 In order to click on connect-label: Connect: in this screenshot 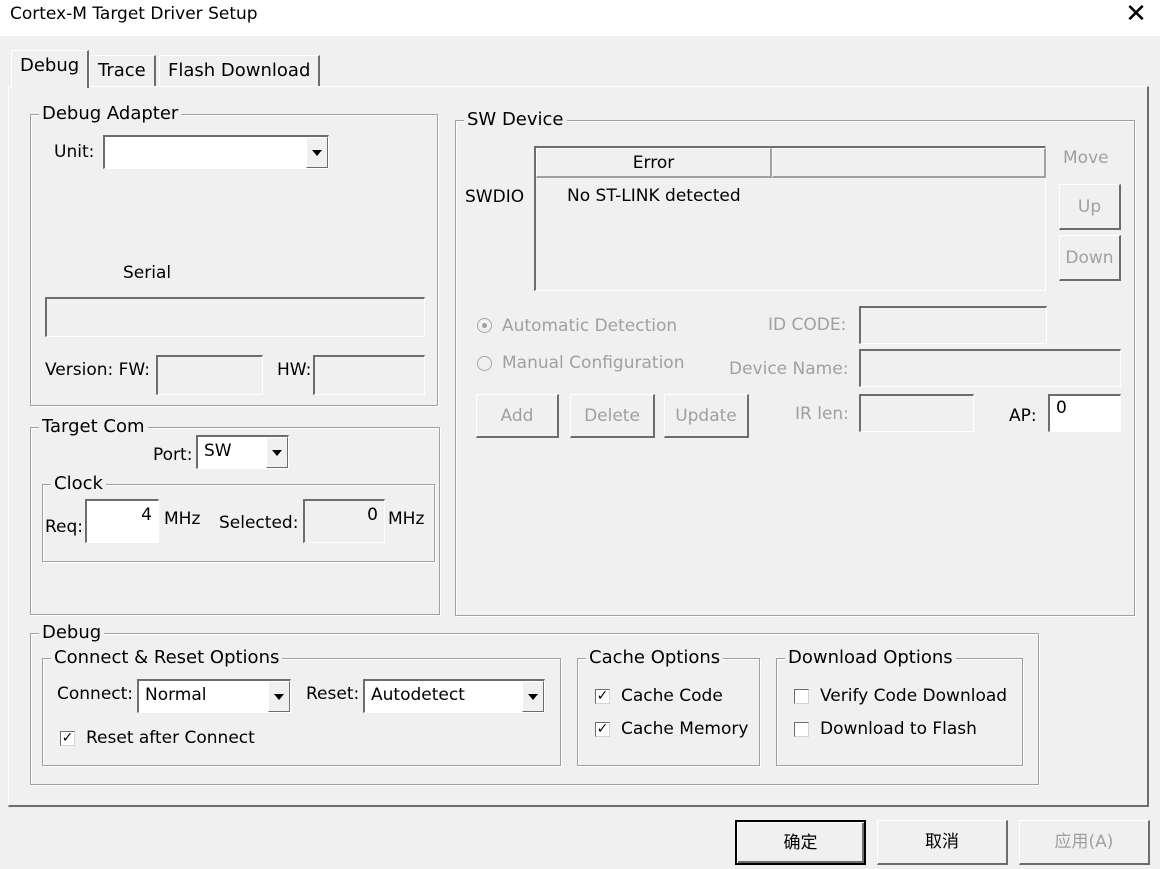, I will do `click(95, 694)`.